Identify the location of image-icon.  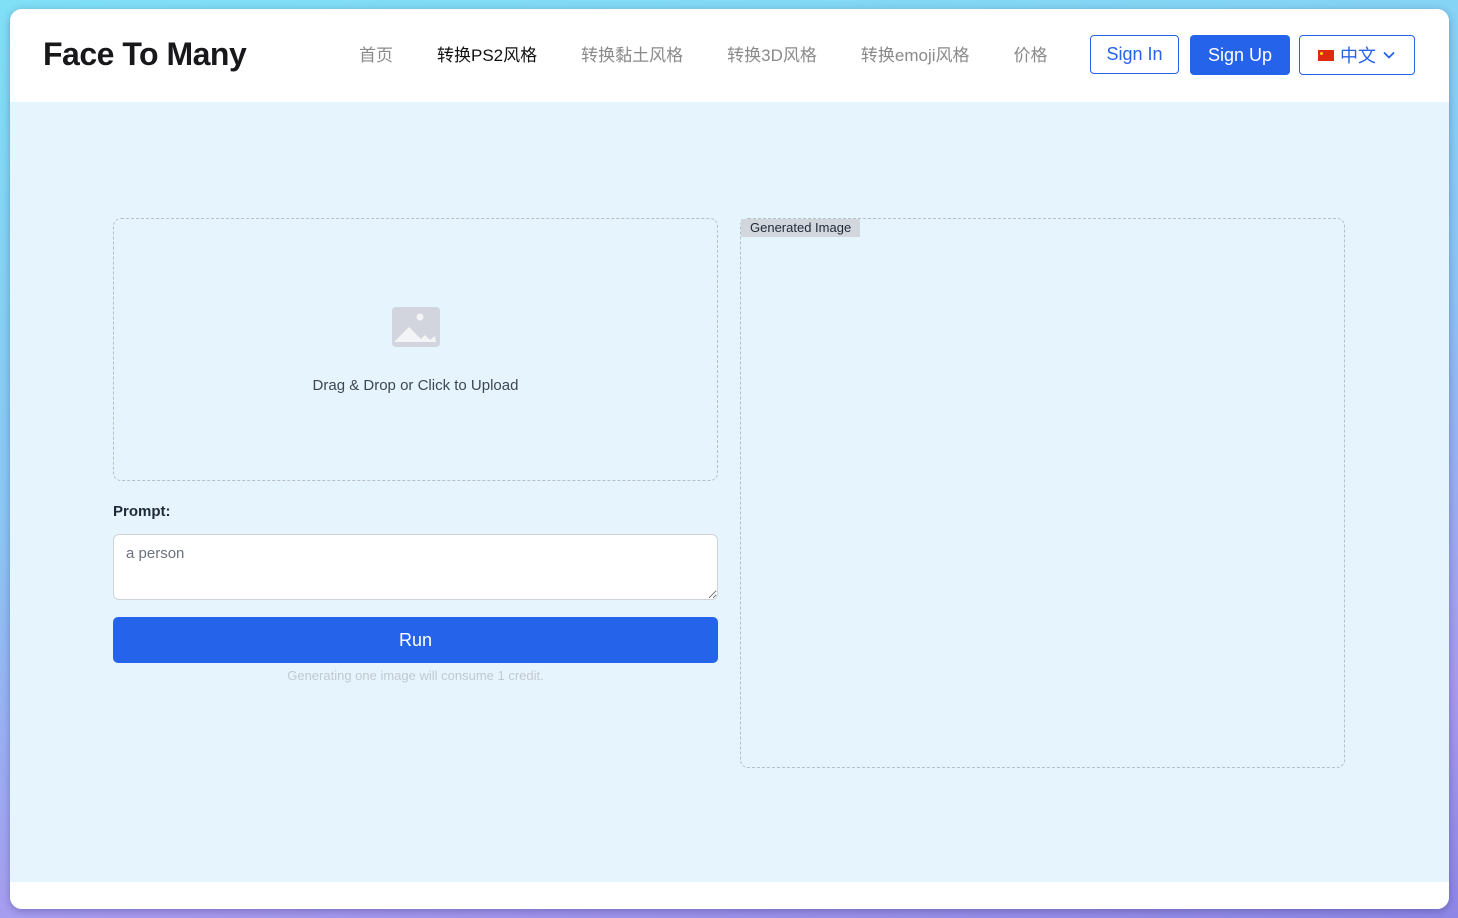
(416, 327).